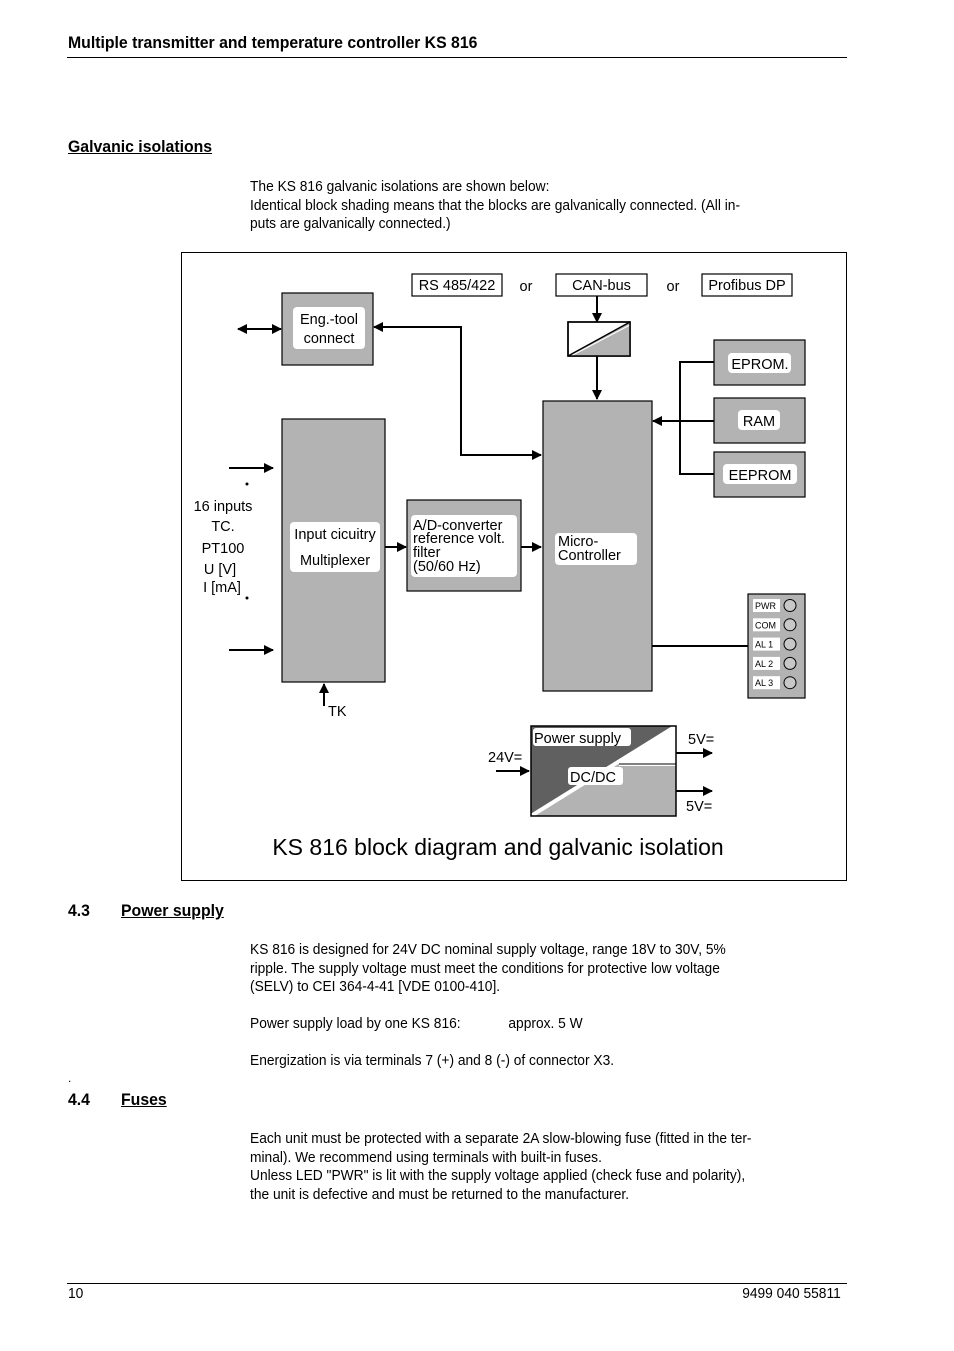 The width and height of the screenshot is (954, 1351). Describe the element at coordinates (335, 535) in the screenshot. I see `input-block-label-1: Input cicuitry` at that location.